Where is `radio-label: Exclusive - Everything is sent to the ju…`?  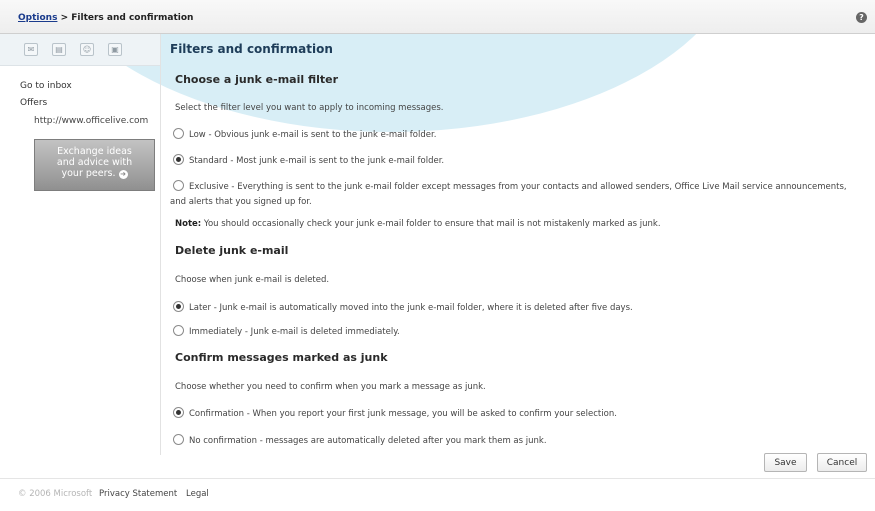
radio-label: Exclusive - Everything is sent to the ju… is located at coordinates (508, 194).